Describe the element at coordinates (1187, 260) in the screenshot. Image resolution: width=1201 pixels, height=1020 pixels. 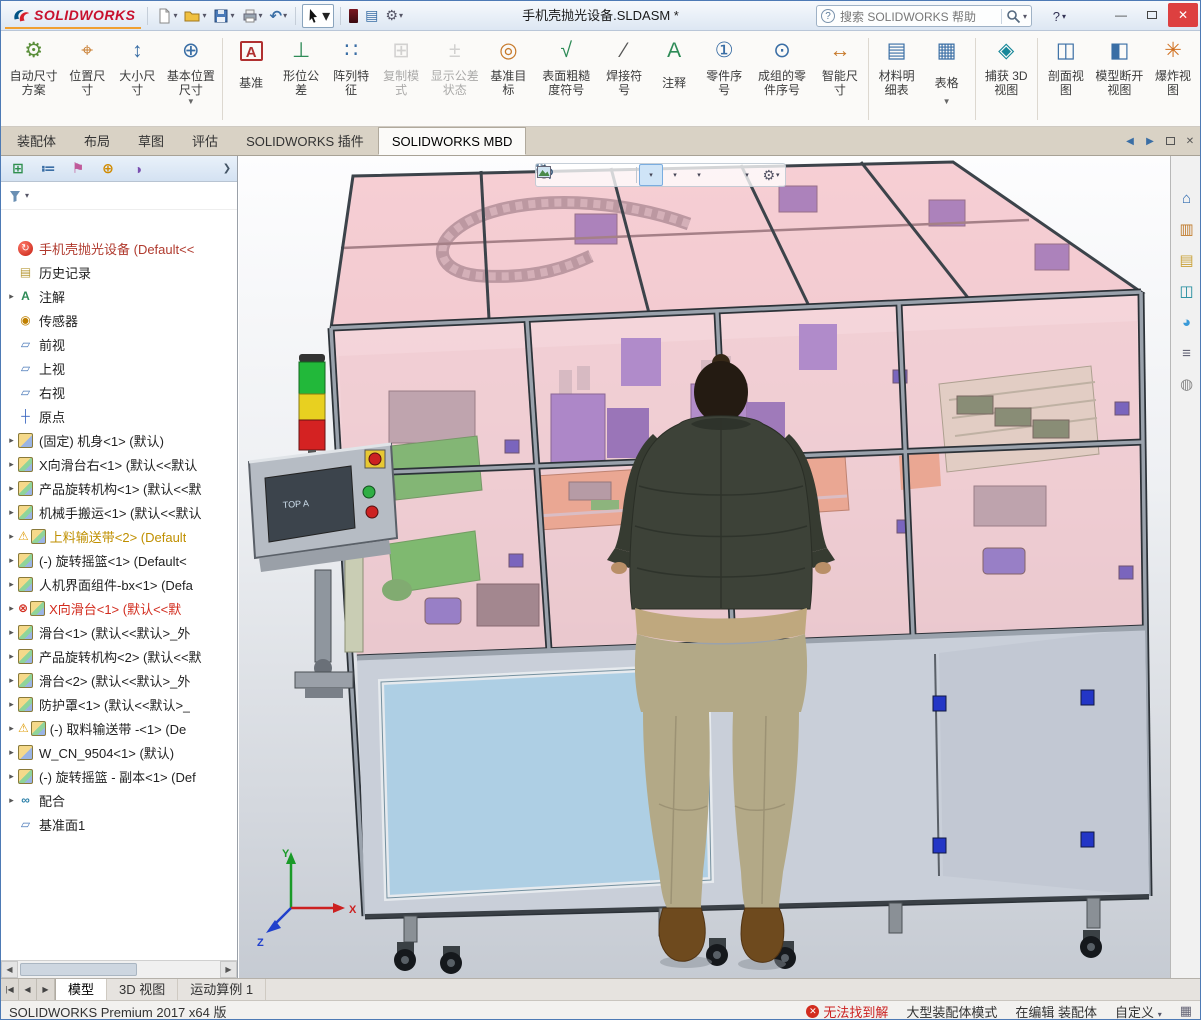
I see `file-explorer-icon` at that location.